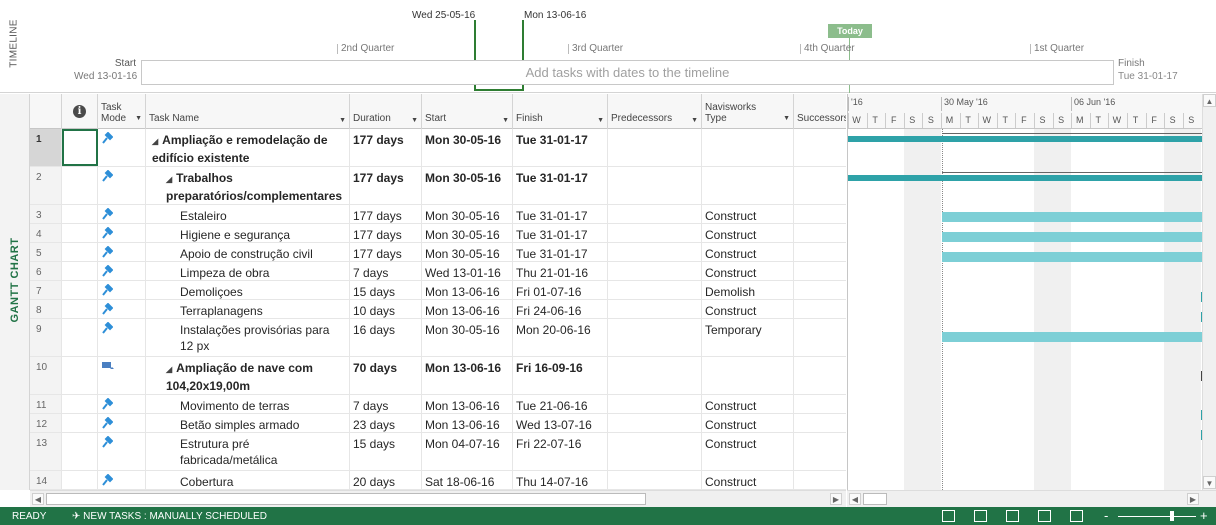 Image resolution: width=1216 pixels, height=525 pixels. Describe the element at coordinates (248, 185) in the screenshot. I see `task-name-cell: ◢ Trabalhos preparatórios/complementares` at that location.